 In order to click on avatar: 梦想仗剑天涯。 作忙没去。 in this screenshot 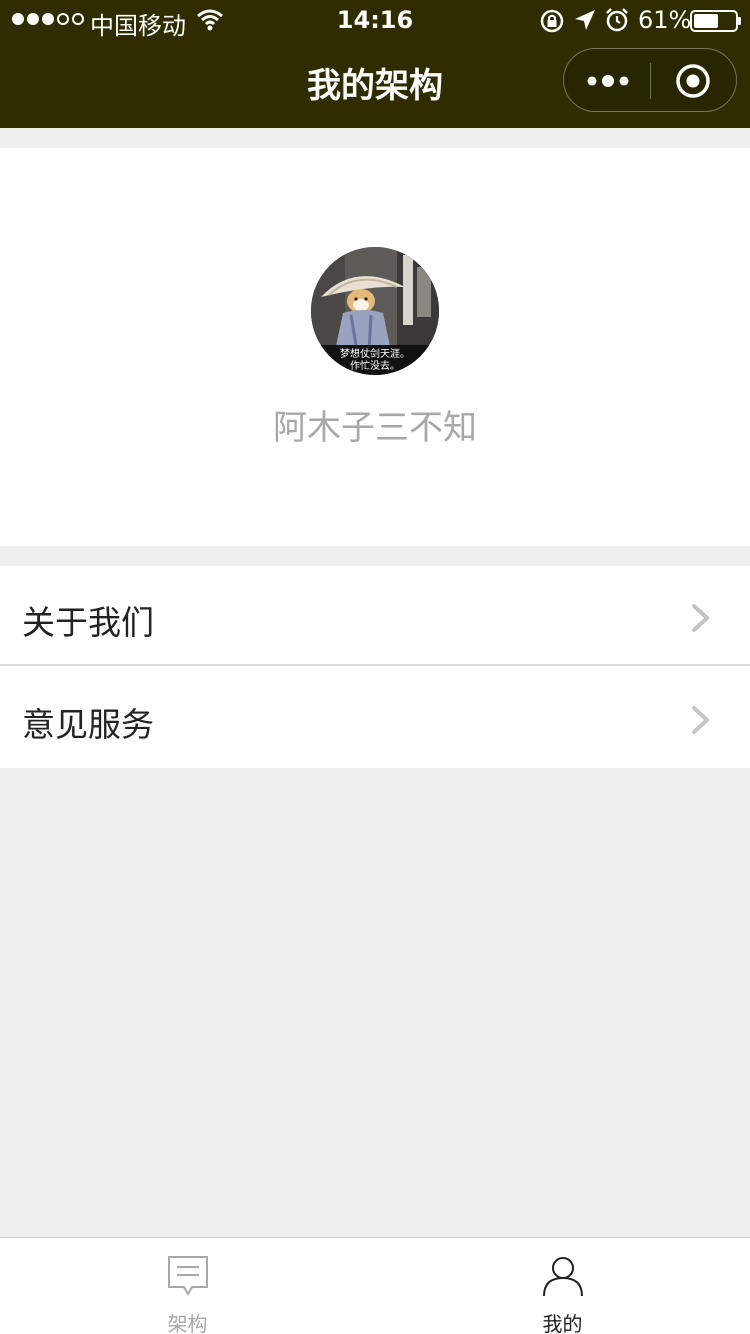, I will do `click(375, 311)`.